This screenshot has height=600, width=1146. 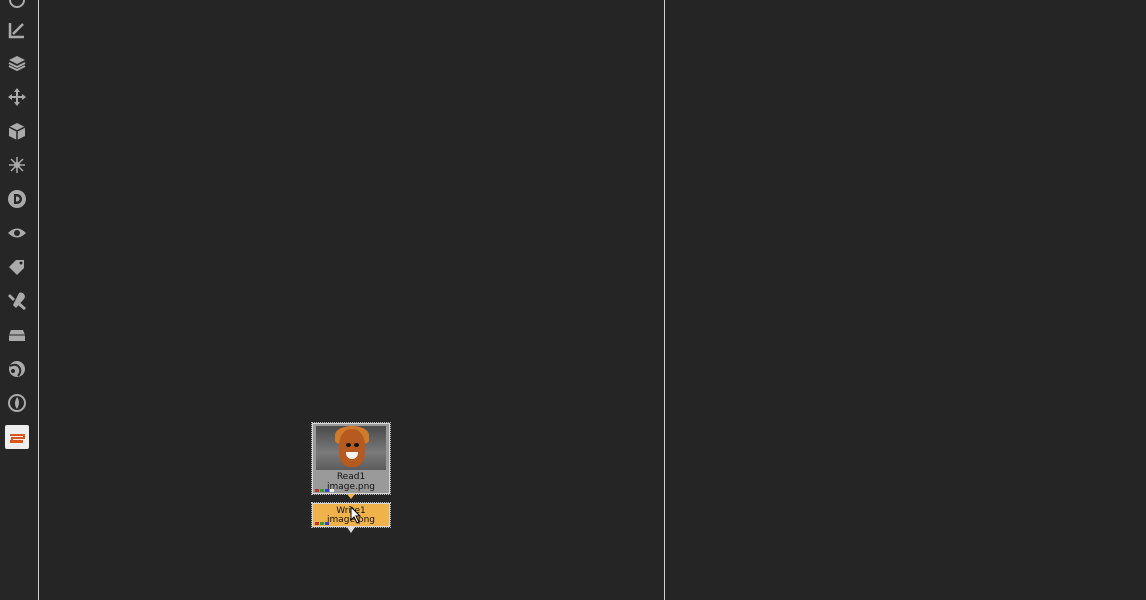 I want to click on furnace-icon, so click(x=17, y=369).